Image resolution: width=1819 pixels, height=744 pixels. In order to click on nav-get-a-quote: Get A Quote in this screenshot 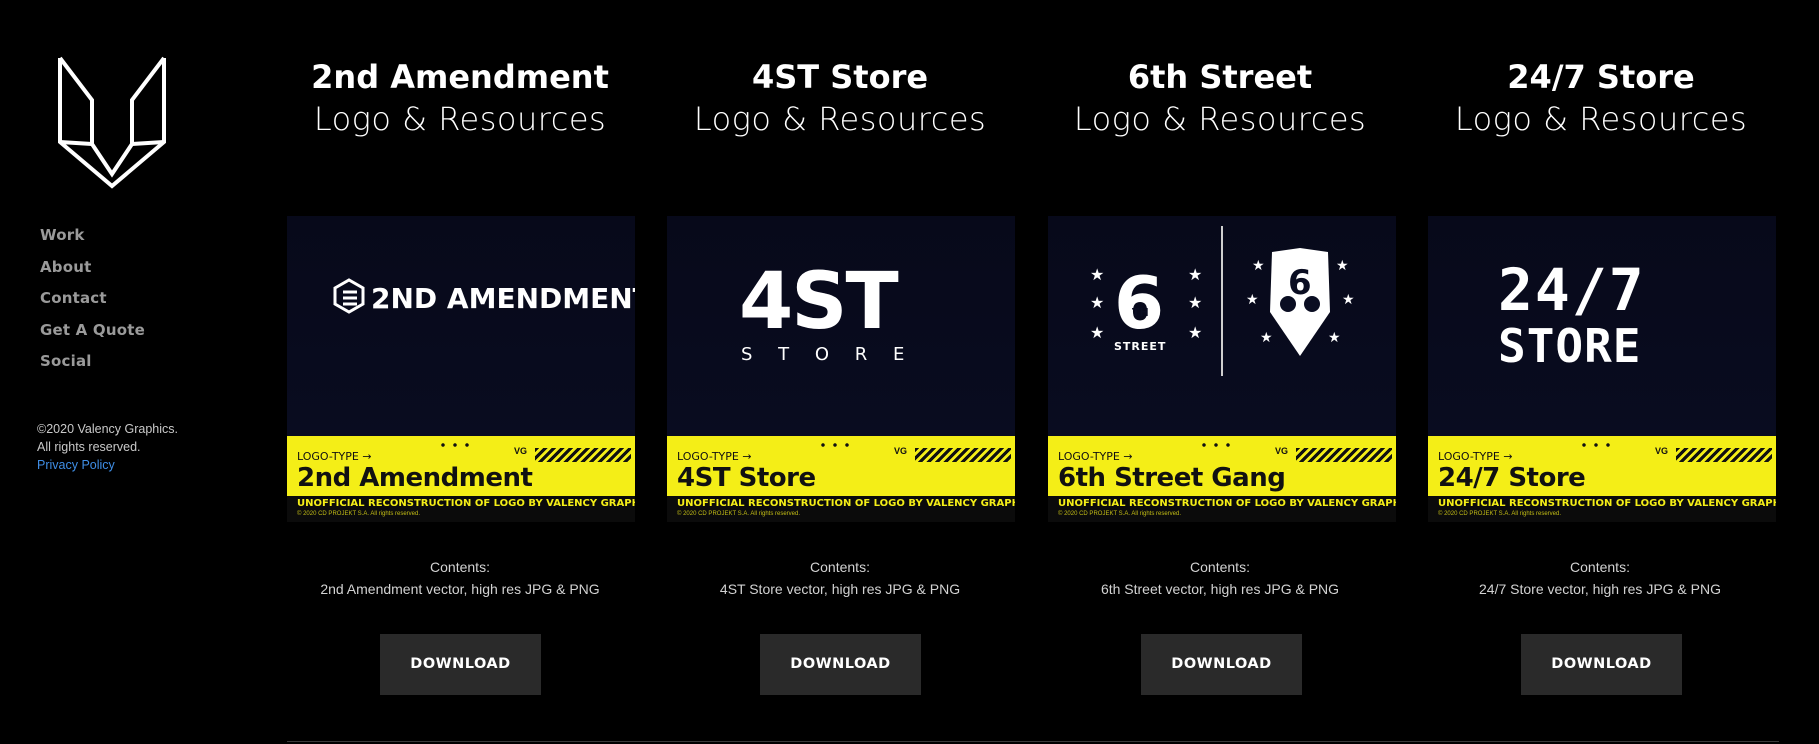, I will do `click(92, 330)`.